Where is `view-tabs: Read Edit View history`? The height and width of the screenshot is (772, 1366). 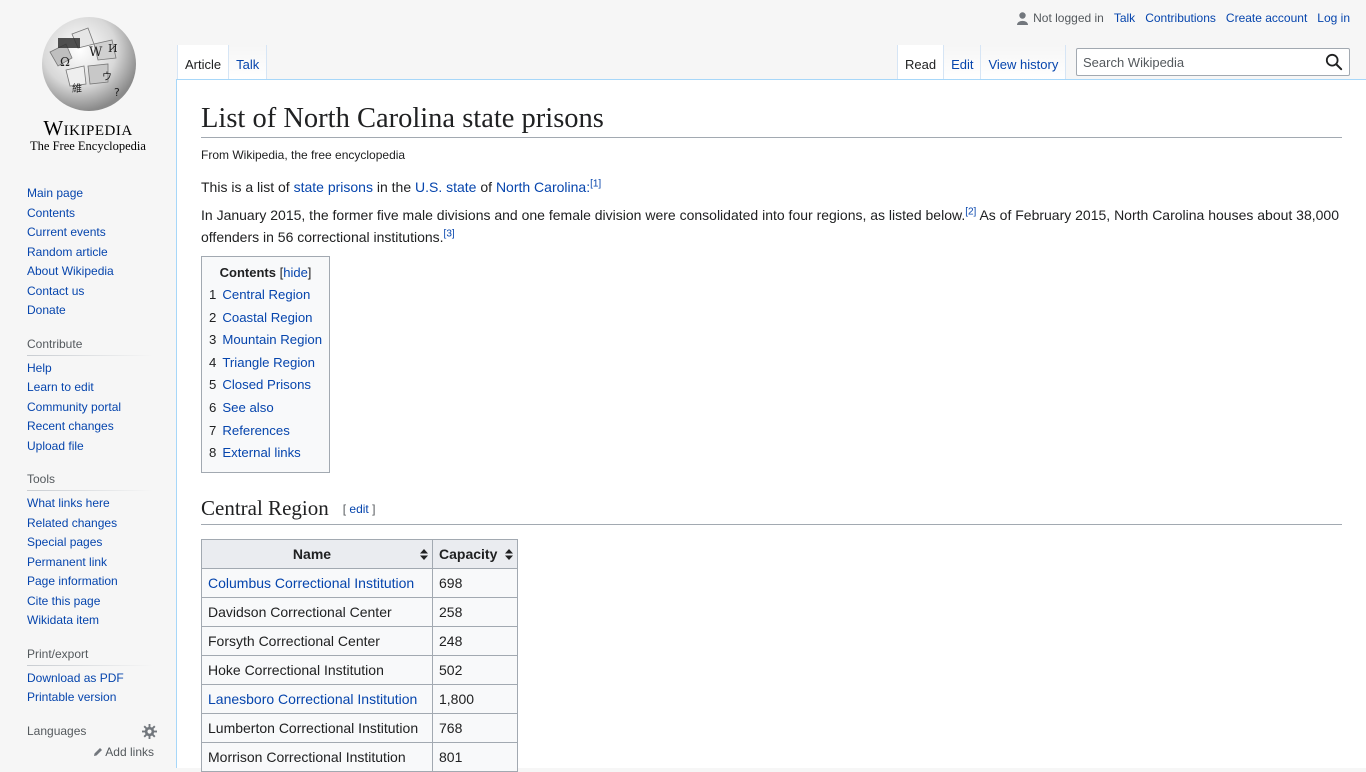 view-tabs: Read Edit View history is located at coordinates (982, 62).